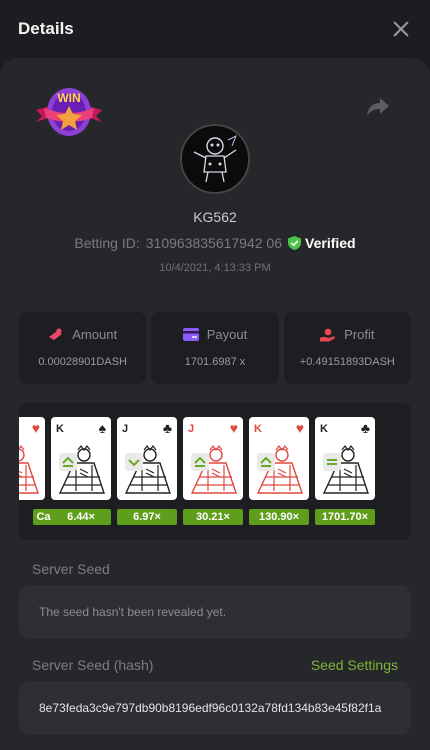 The image size is (430, 750). I want to click on multiplier-label: 6.44×, so click(81, 517).